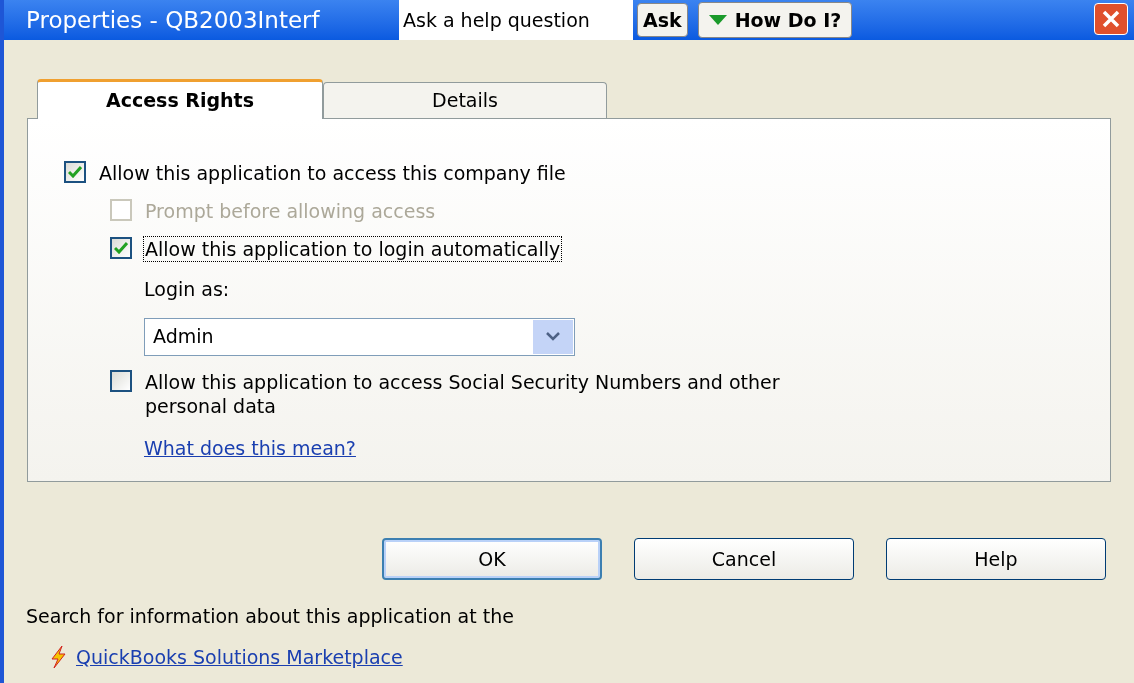 Image resolution: width=1134 pixels, height=683 pixels. Describe the element at coordinates (516, 20) in the screenshot. I see `help-question-field: Ask a help question` at that location.